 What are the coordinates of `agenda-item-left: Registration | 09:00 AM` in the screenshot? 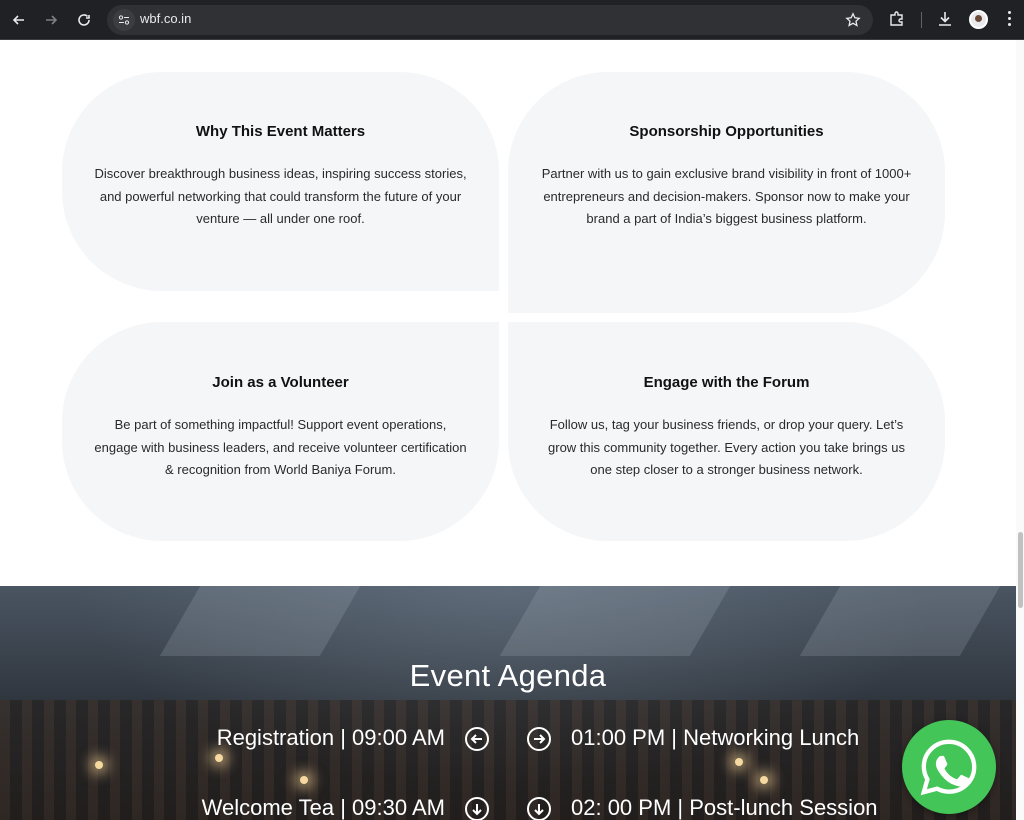 It's located at (330, 737).